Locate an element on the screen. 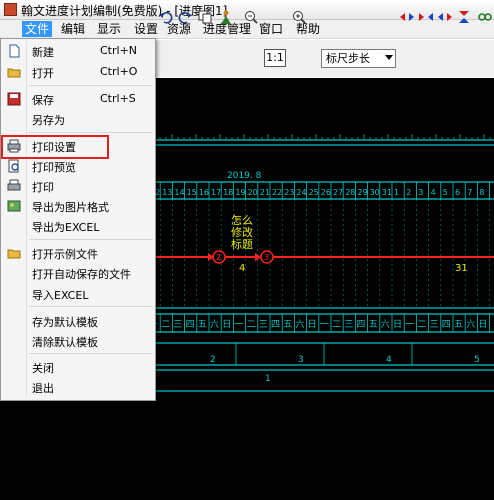 The width and height of the screenshot is (494, 500). menu-item-label: 存为默认模板 is located at coordinates (65, 322).